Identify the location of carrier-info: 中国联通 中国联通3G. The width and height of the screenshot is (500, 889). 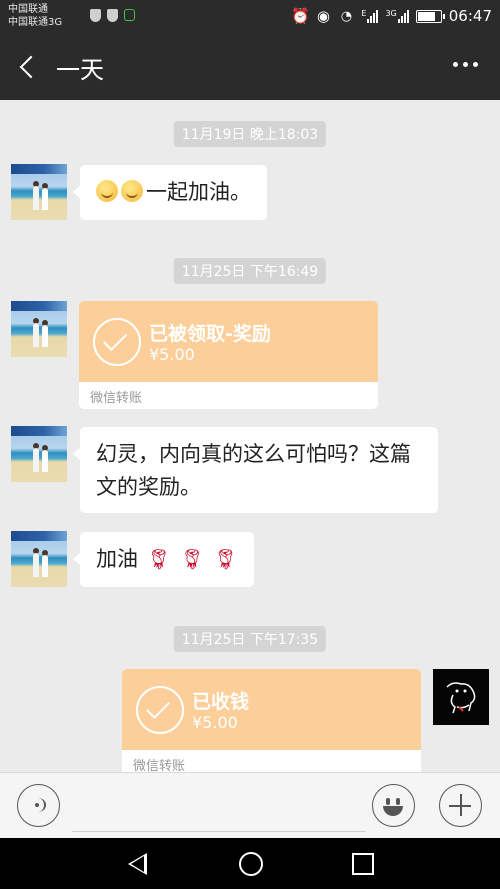
(35, 16).